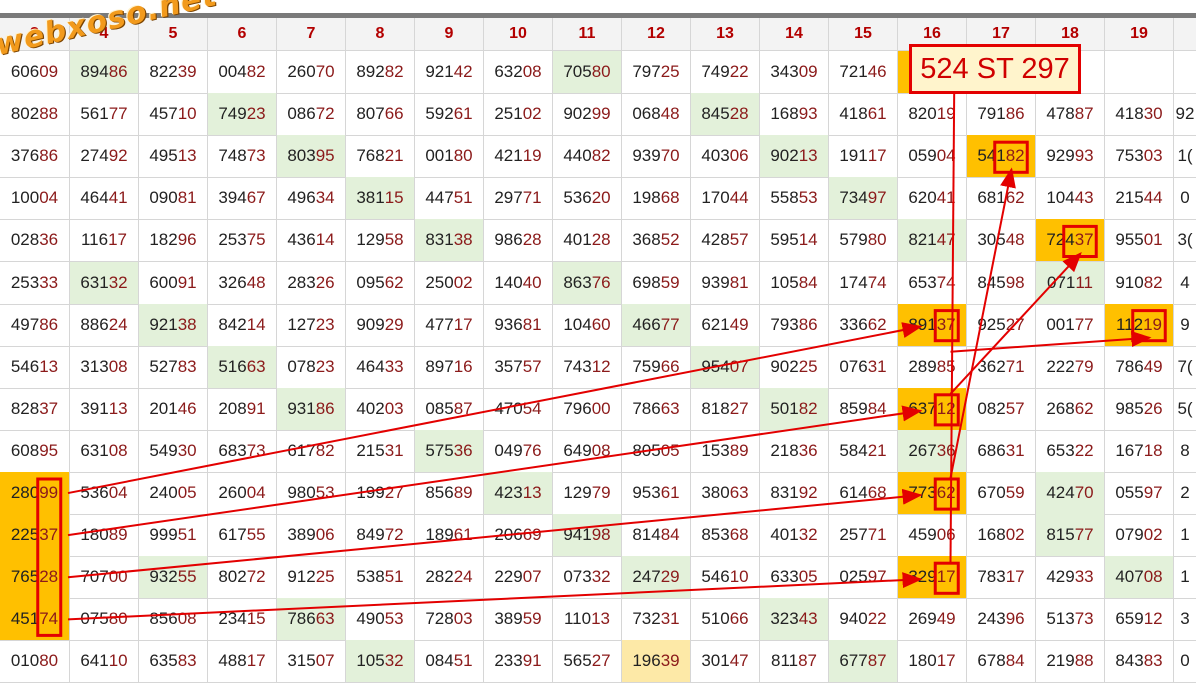 This screenshot has height=683, width=1196. I want to click on number-cell: 428 57, so click(725, 241).